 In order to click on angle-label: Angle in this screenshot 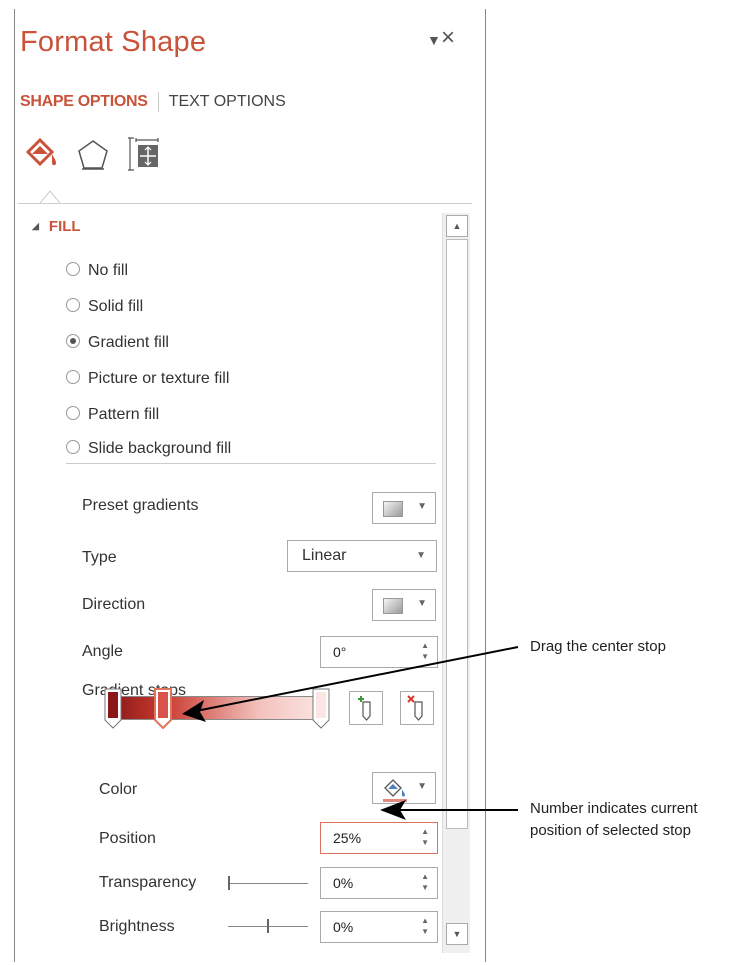, I will do `click(102, 651)`.